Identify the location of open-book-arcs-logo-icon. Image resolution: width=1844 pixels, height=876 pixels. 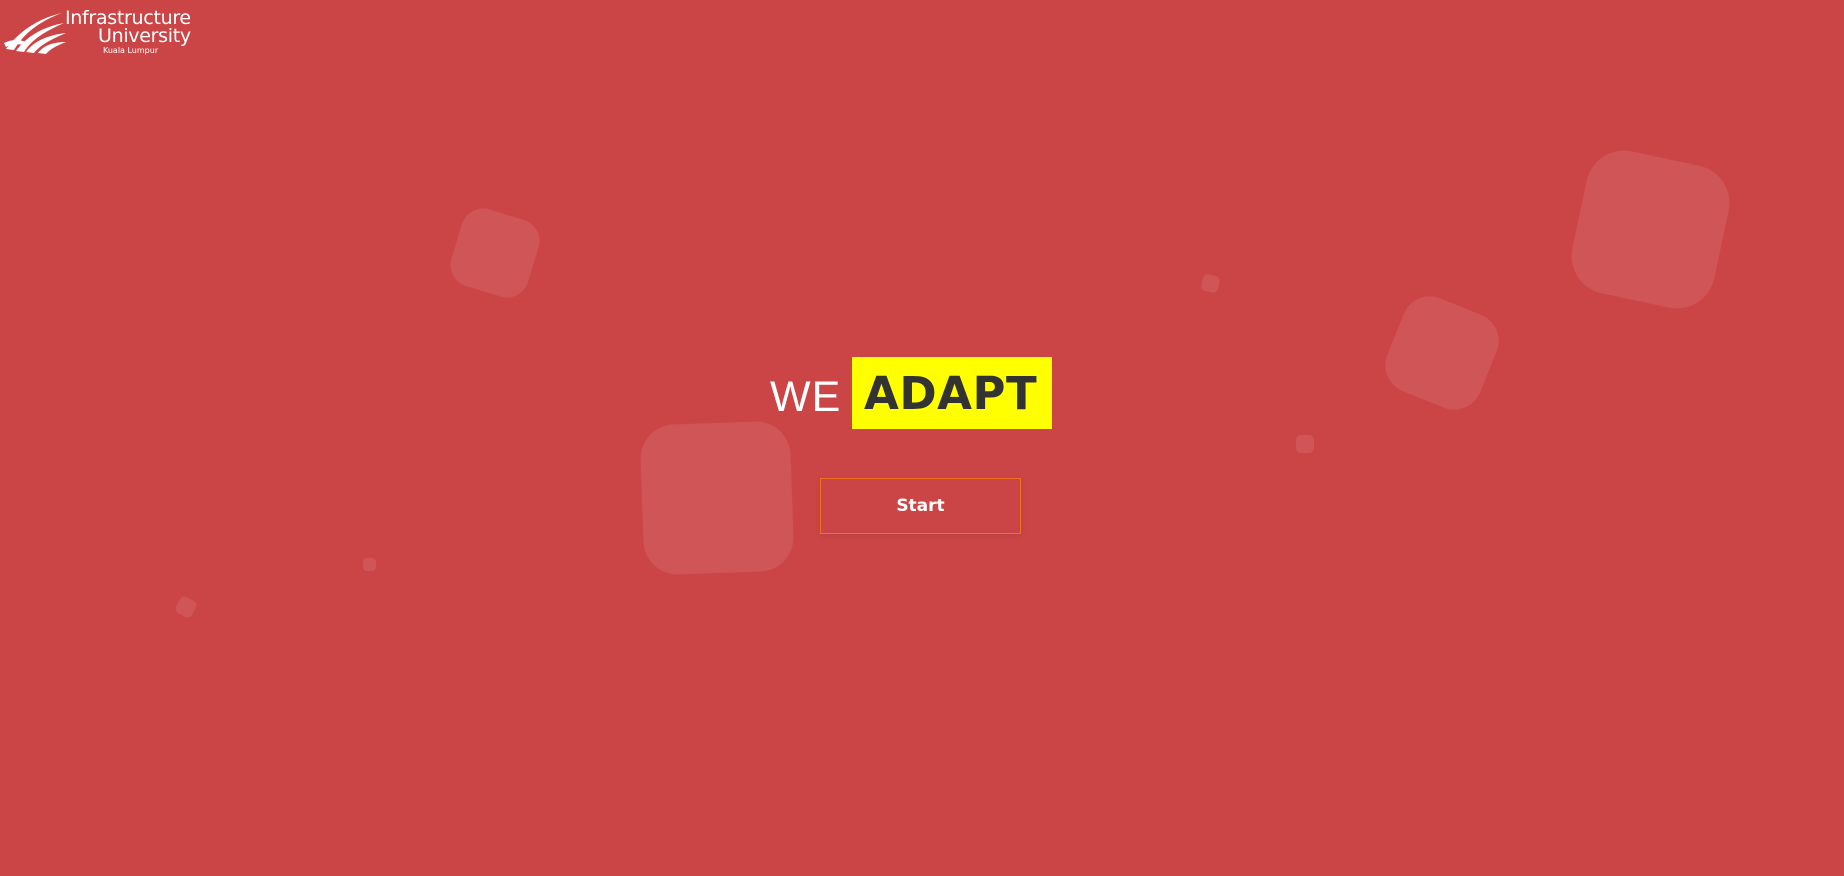
(35, 33).